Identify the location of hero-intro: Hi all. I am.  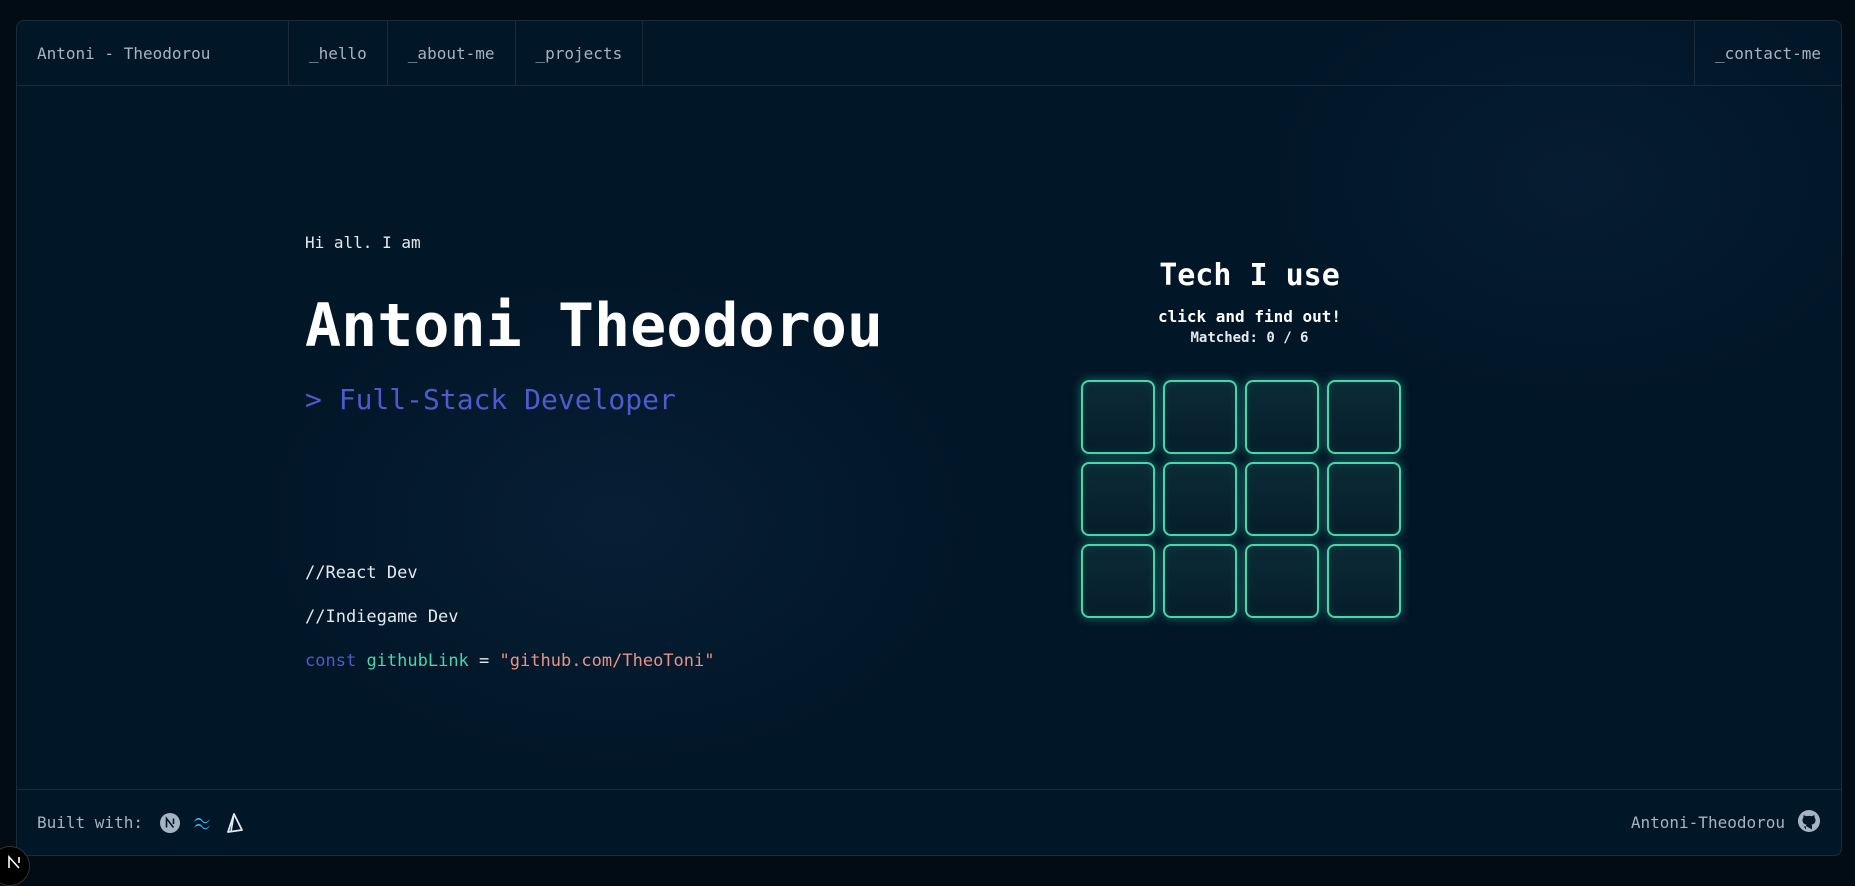
(363, 242).